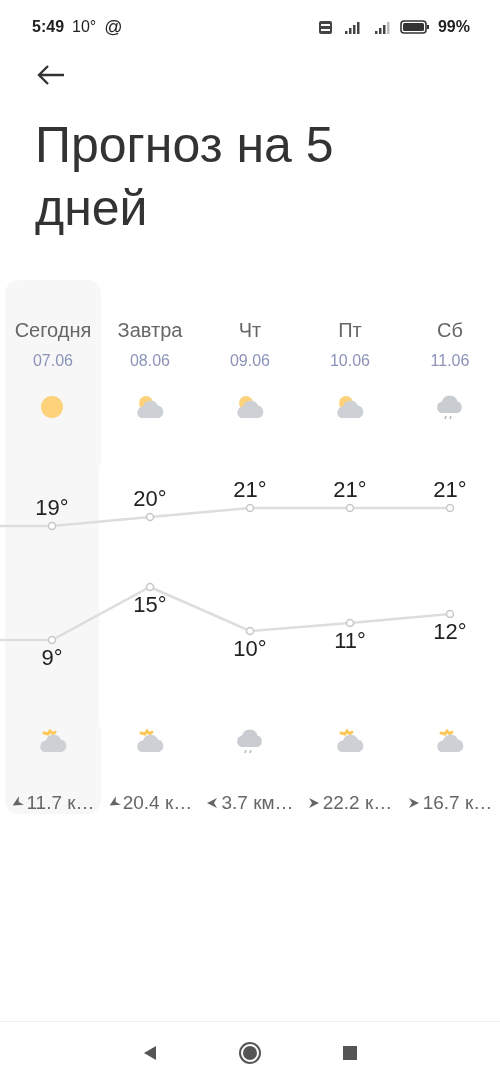 Image resolution: width=500 pixels, height=1083 pixels. Describe the element at coordinates (349, 361) in the screenshot. I see `day-date: 10.06` at that location.